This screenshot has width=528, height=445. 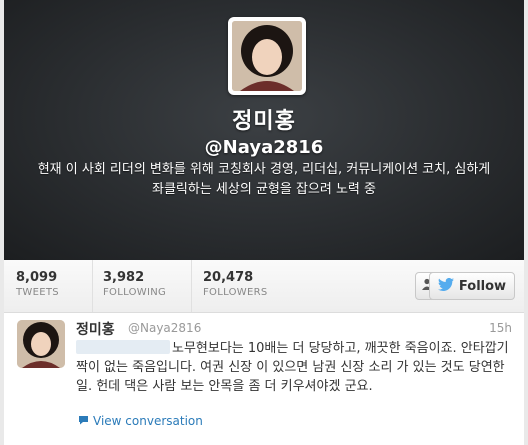 I want to click on stat-tweets-label: TWEETS, so click(x=37, y=292).